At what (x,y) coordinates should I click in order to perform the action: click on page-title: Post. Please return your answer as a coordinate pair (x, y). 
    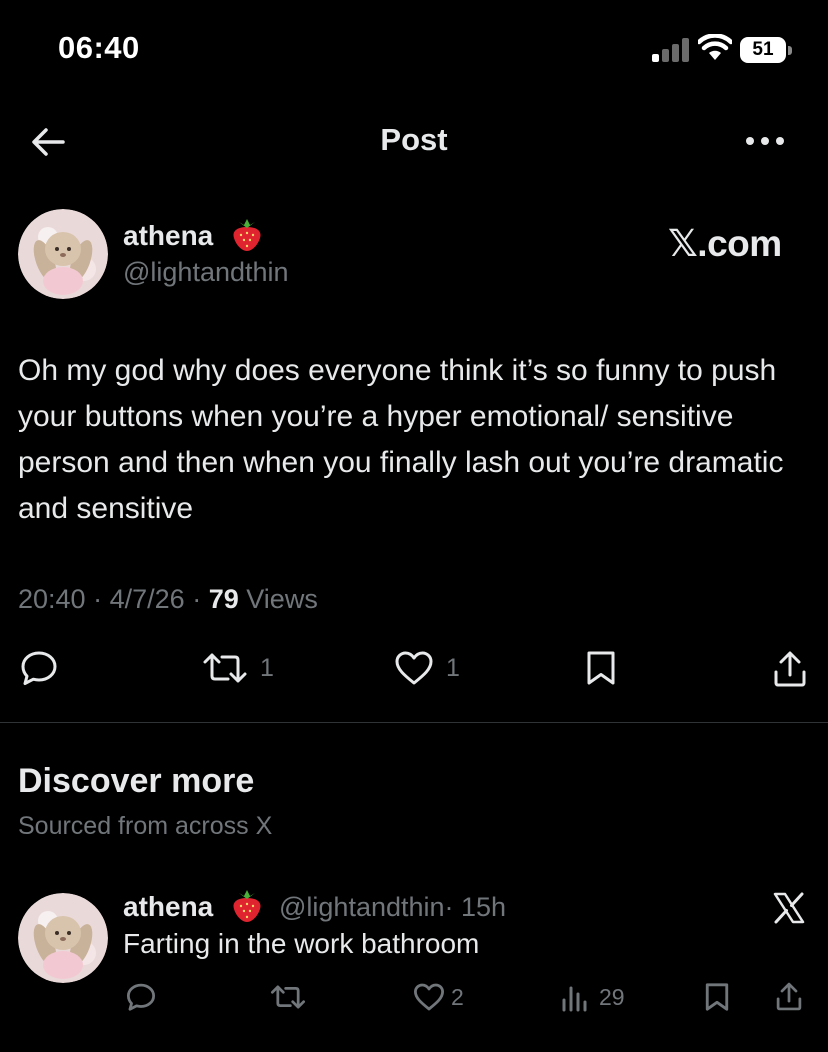
    Looking at the image, I should click on (414, 139).